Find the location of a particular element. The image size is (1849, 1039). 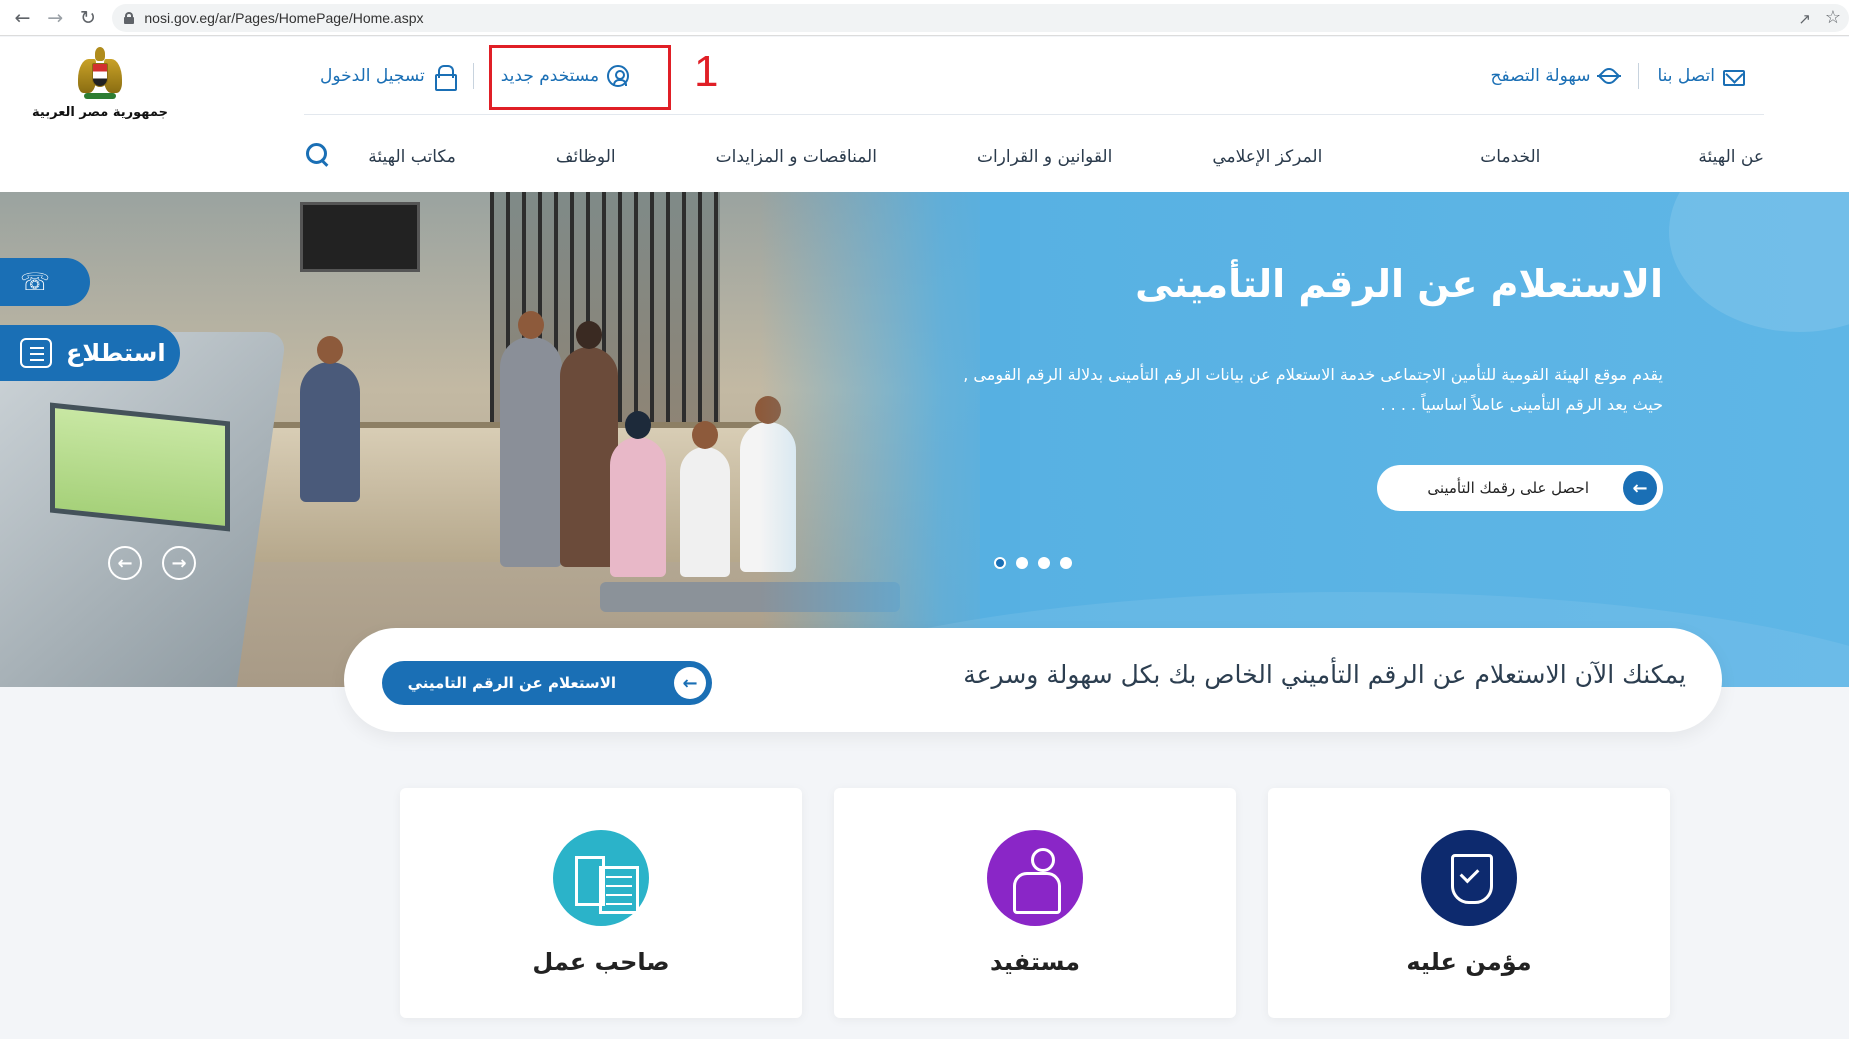

eagle-emblem-icon is located at coordinates (100, 74).